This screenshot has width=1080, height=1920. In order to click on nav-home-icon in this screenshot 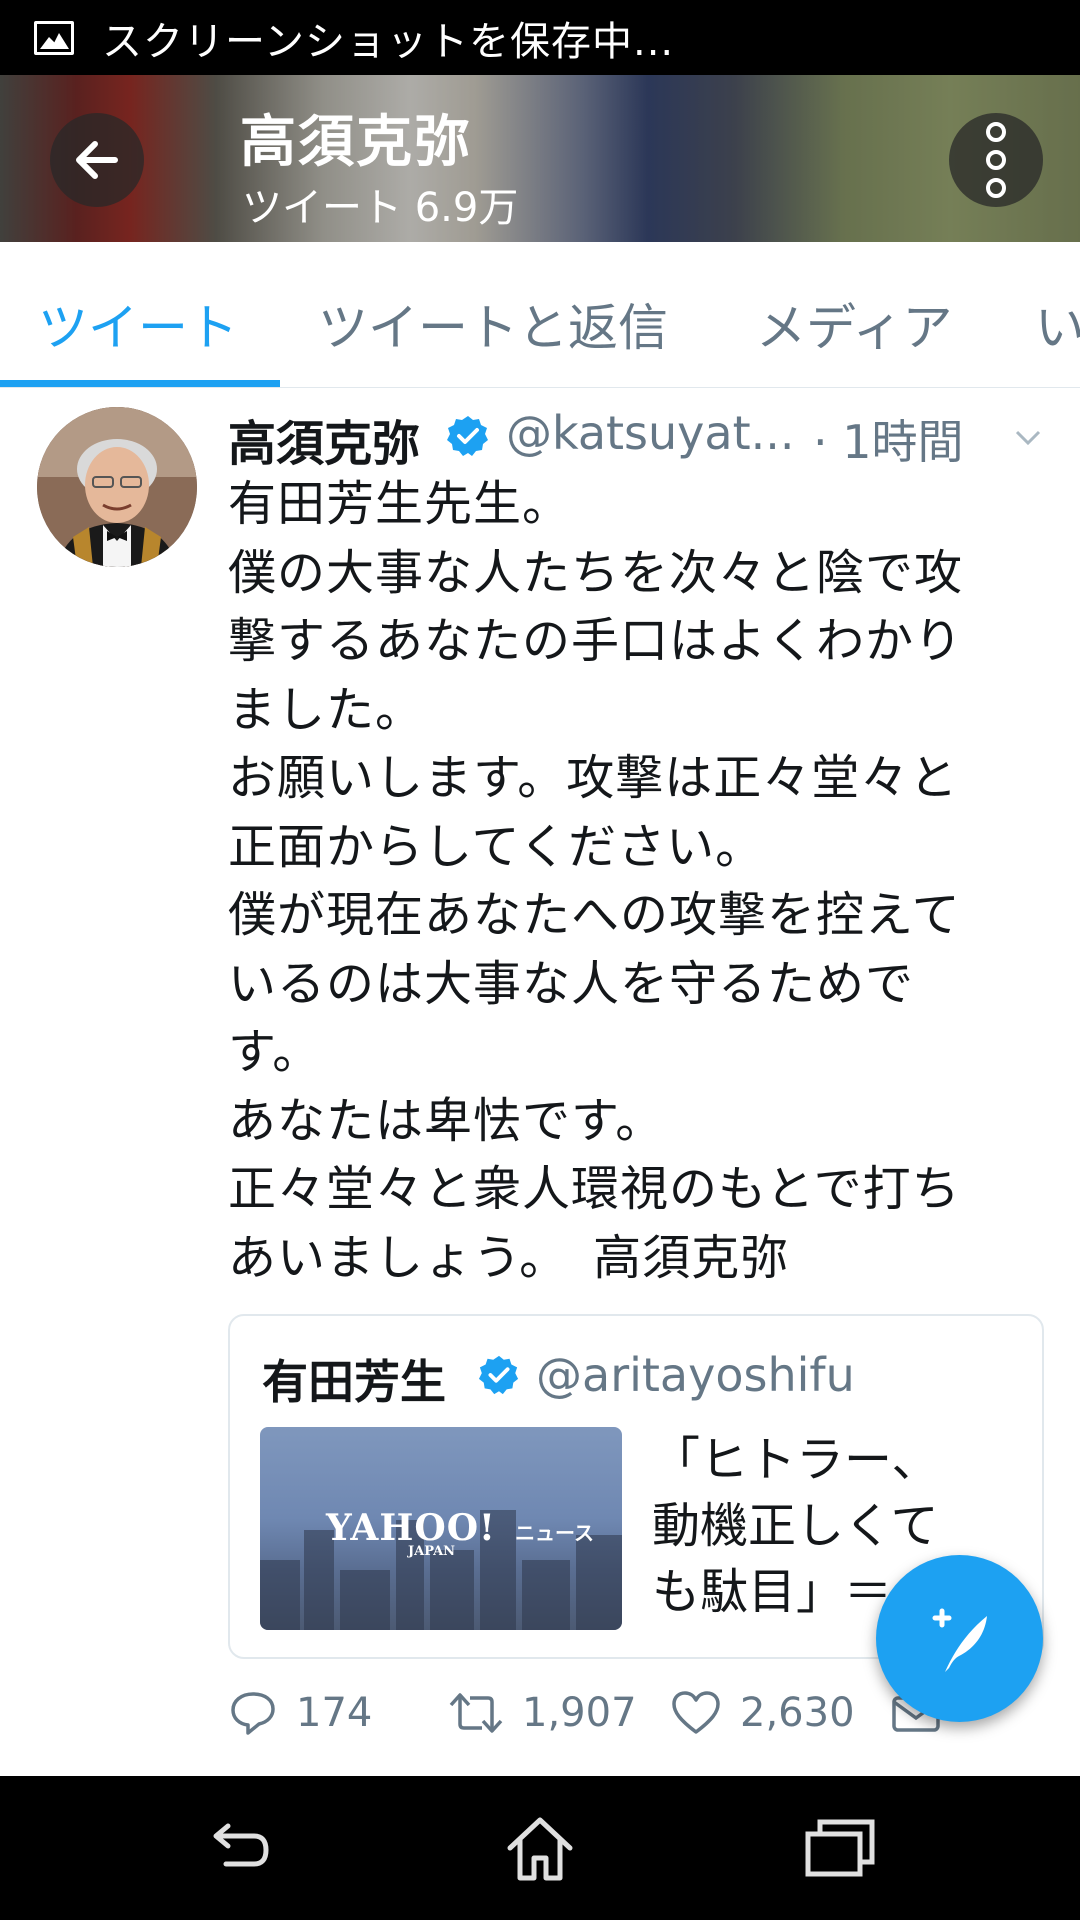, I will do `click(540, 1848)`.